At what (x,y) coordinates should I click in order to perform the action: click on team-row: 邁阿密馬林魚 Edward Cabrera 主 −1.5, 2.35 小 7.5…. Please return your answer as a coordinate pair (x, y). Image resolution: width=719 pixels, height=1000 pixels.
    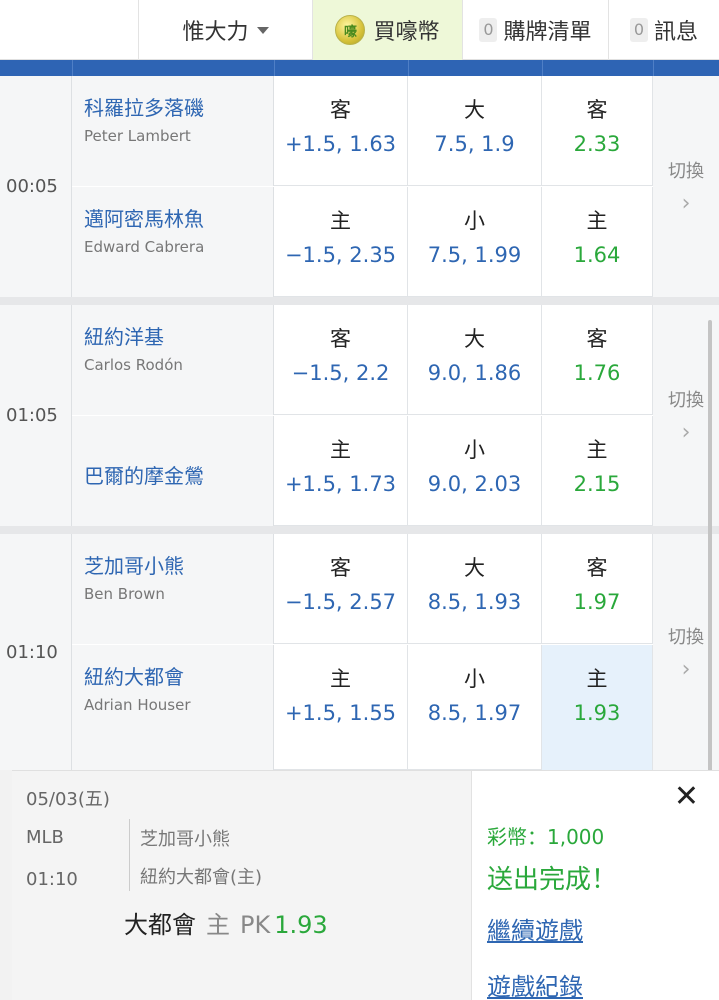
    Looking at the image, I should click on (362, 242).